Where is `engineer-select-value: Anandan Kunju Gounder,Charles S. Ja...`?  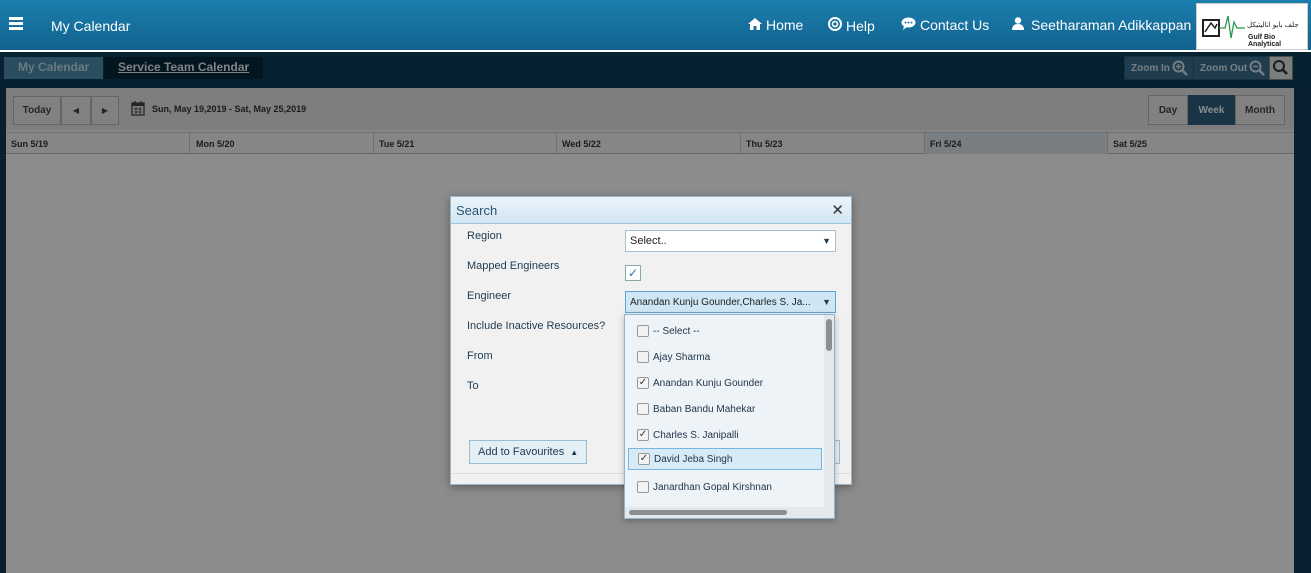
engineer-select-value: Anandan Kunju Gounder,Charles S. Ja... is located at coordinates (720, 302).